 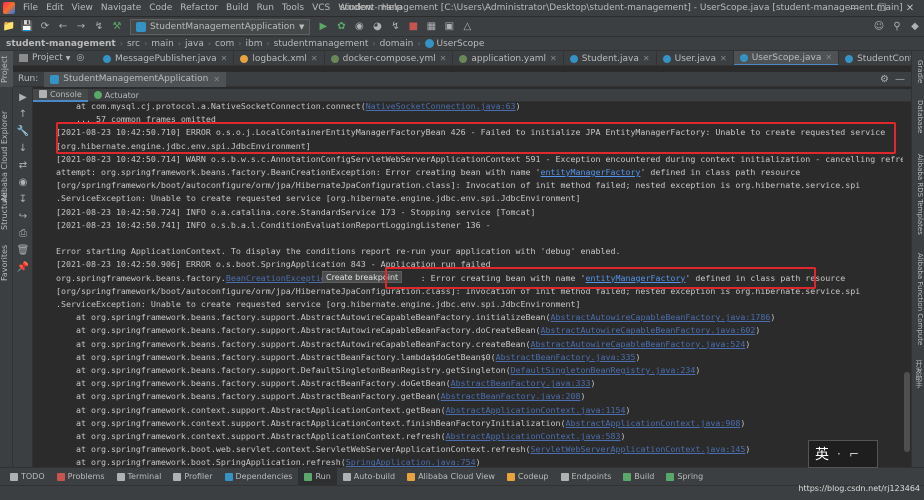 What do you see at coordinates (854, 8) in the screenshot?
I see `minimize-icon: —` at bounding box center [854, 8].